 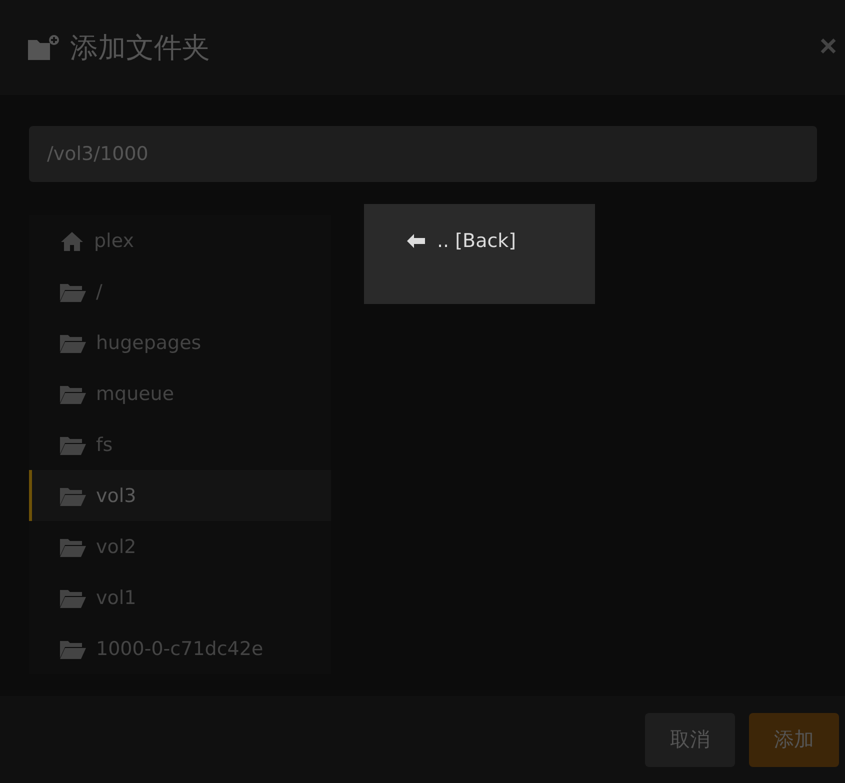 What do you see at coordinates (72, 240) in the screenshot?
I see `home-icon` at bounding box center [72, 240].